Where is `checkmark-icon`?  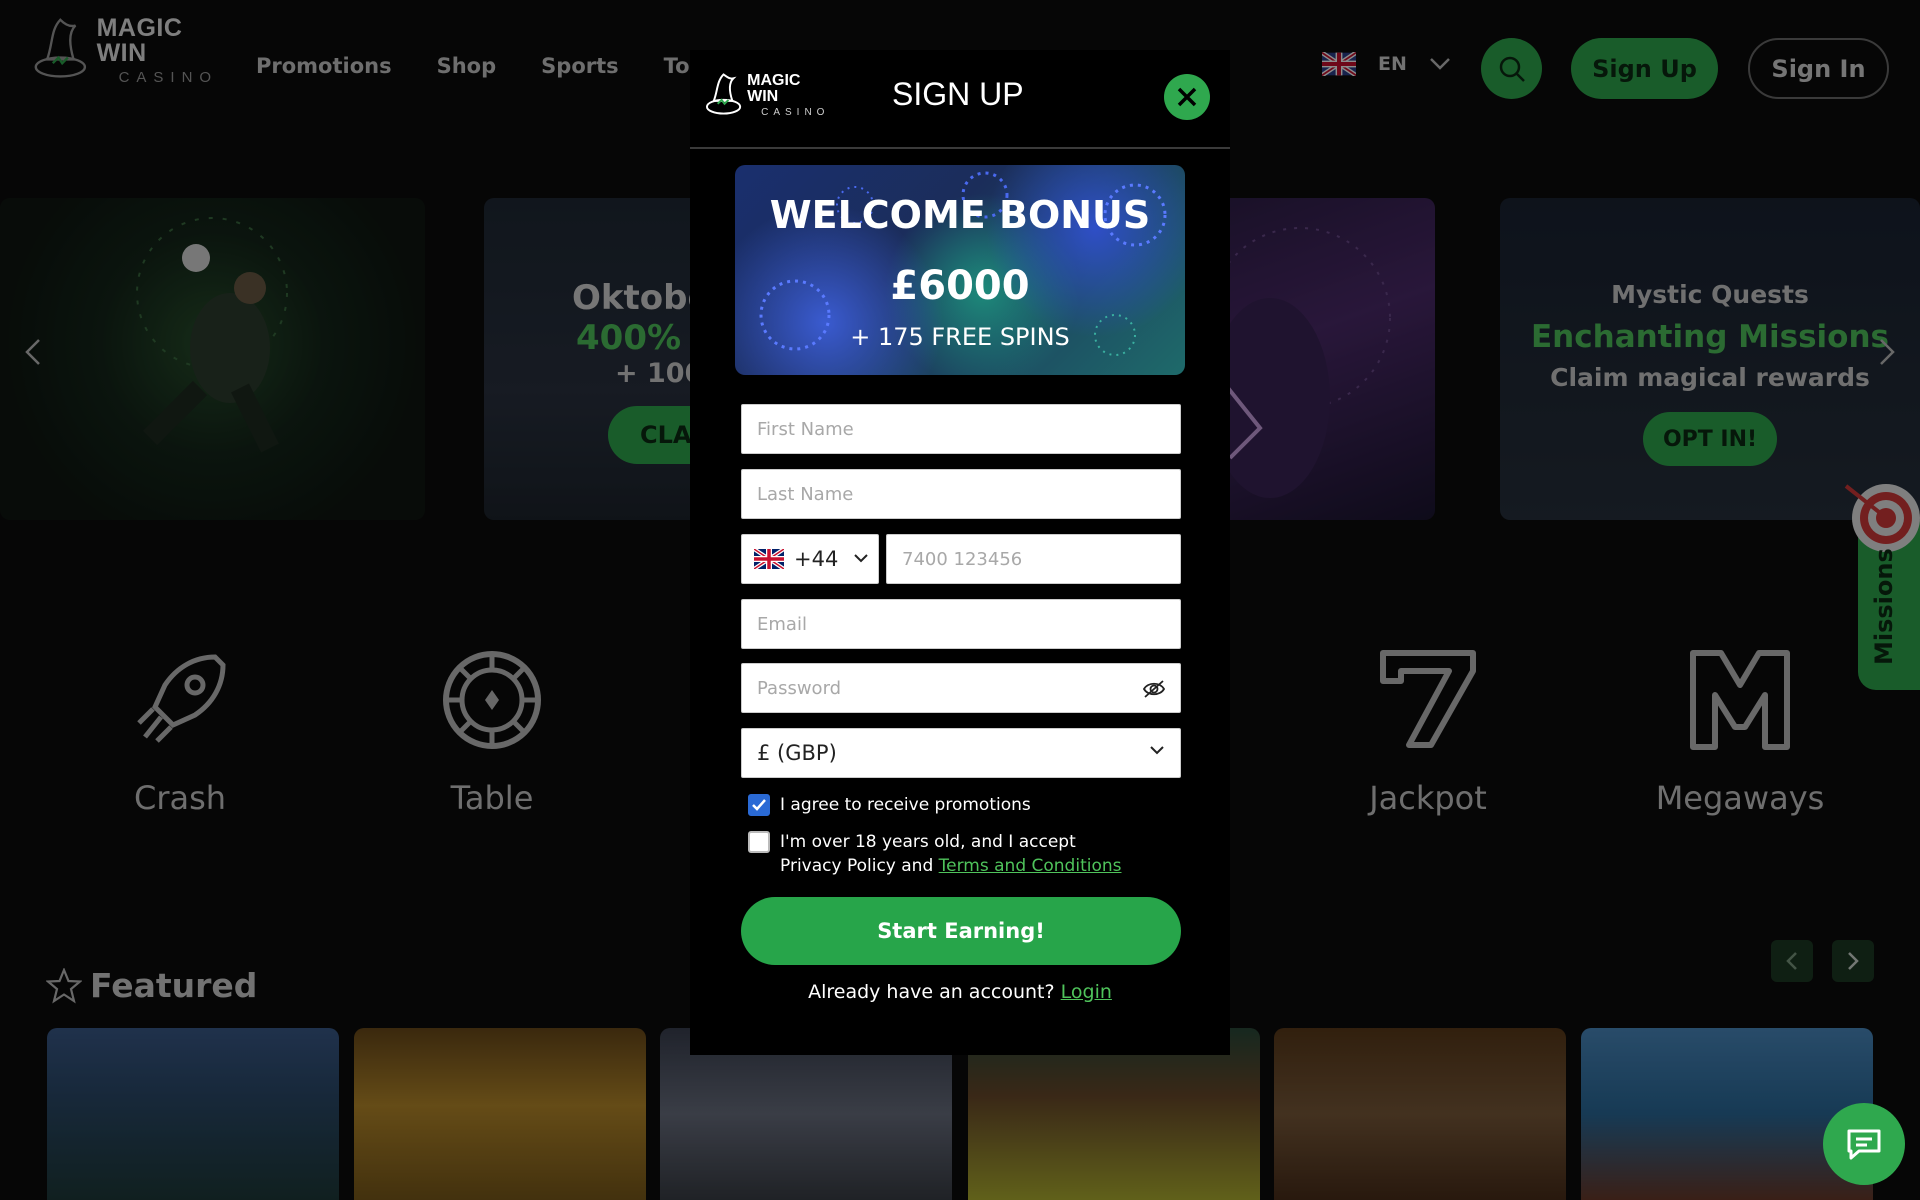 checkmark-icon is located at coordinates (759, 805).